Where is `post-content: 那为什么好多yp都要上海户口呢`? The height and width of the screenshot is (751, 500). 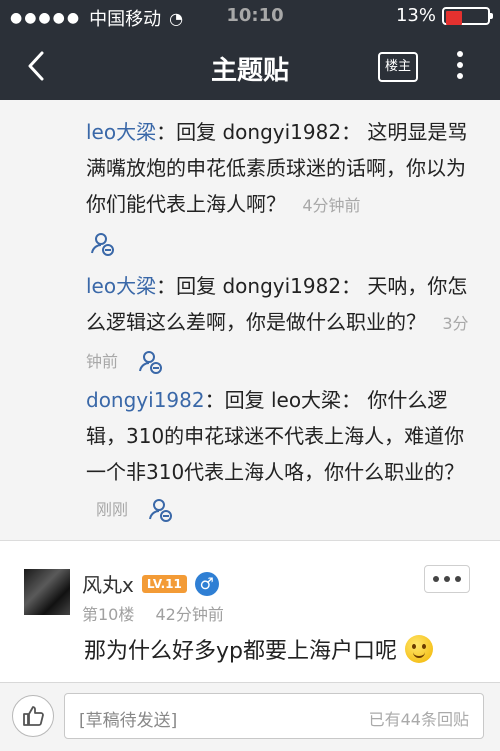 post-content: 那为什么好多yp都要上海户口呢 is located at coordinates (258, 649).